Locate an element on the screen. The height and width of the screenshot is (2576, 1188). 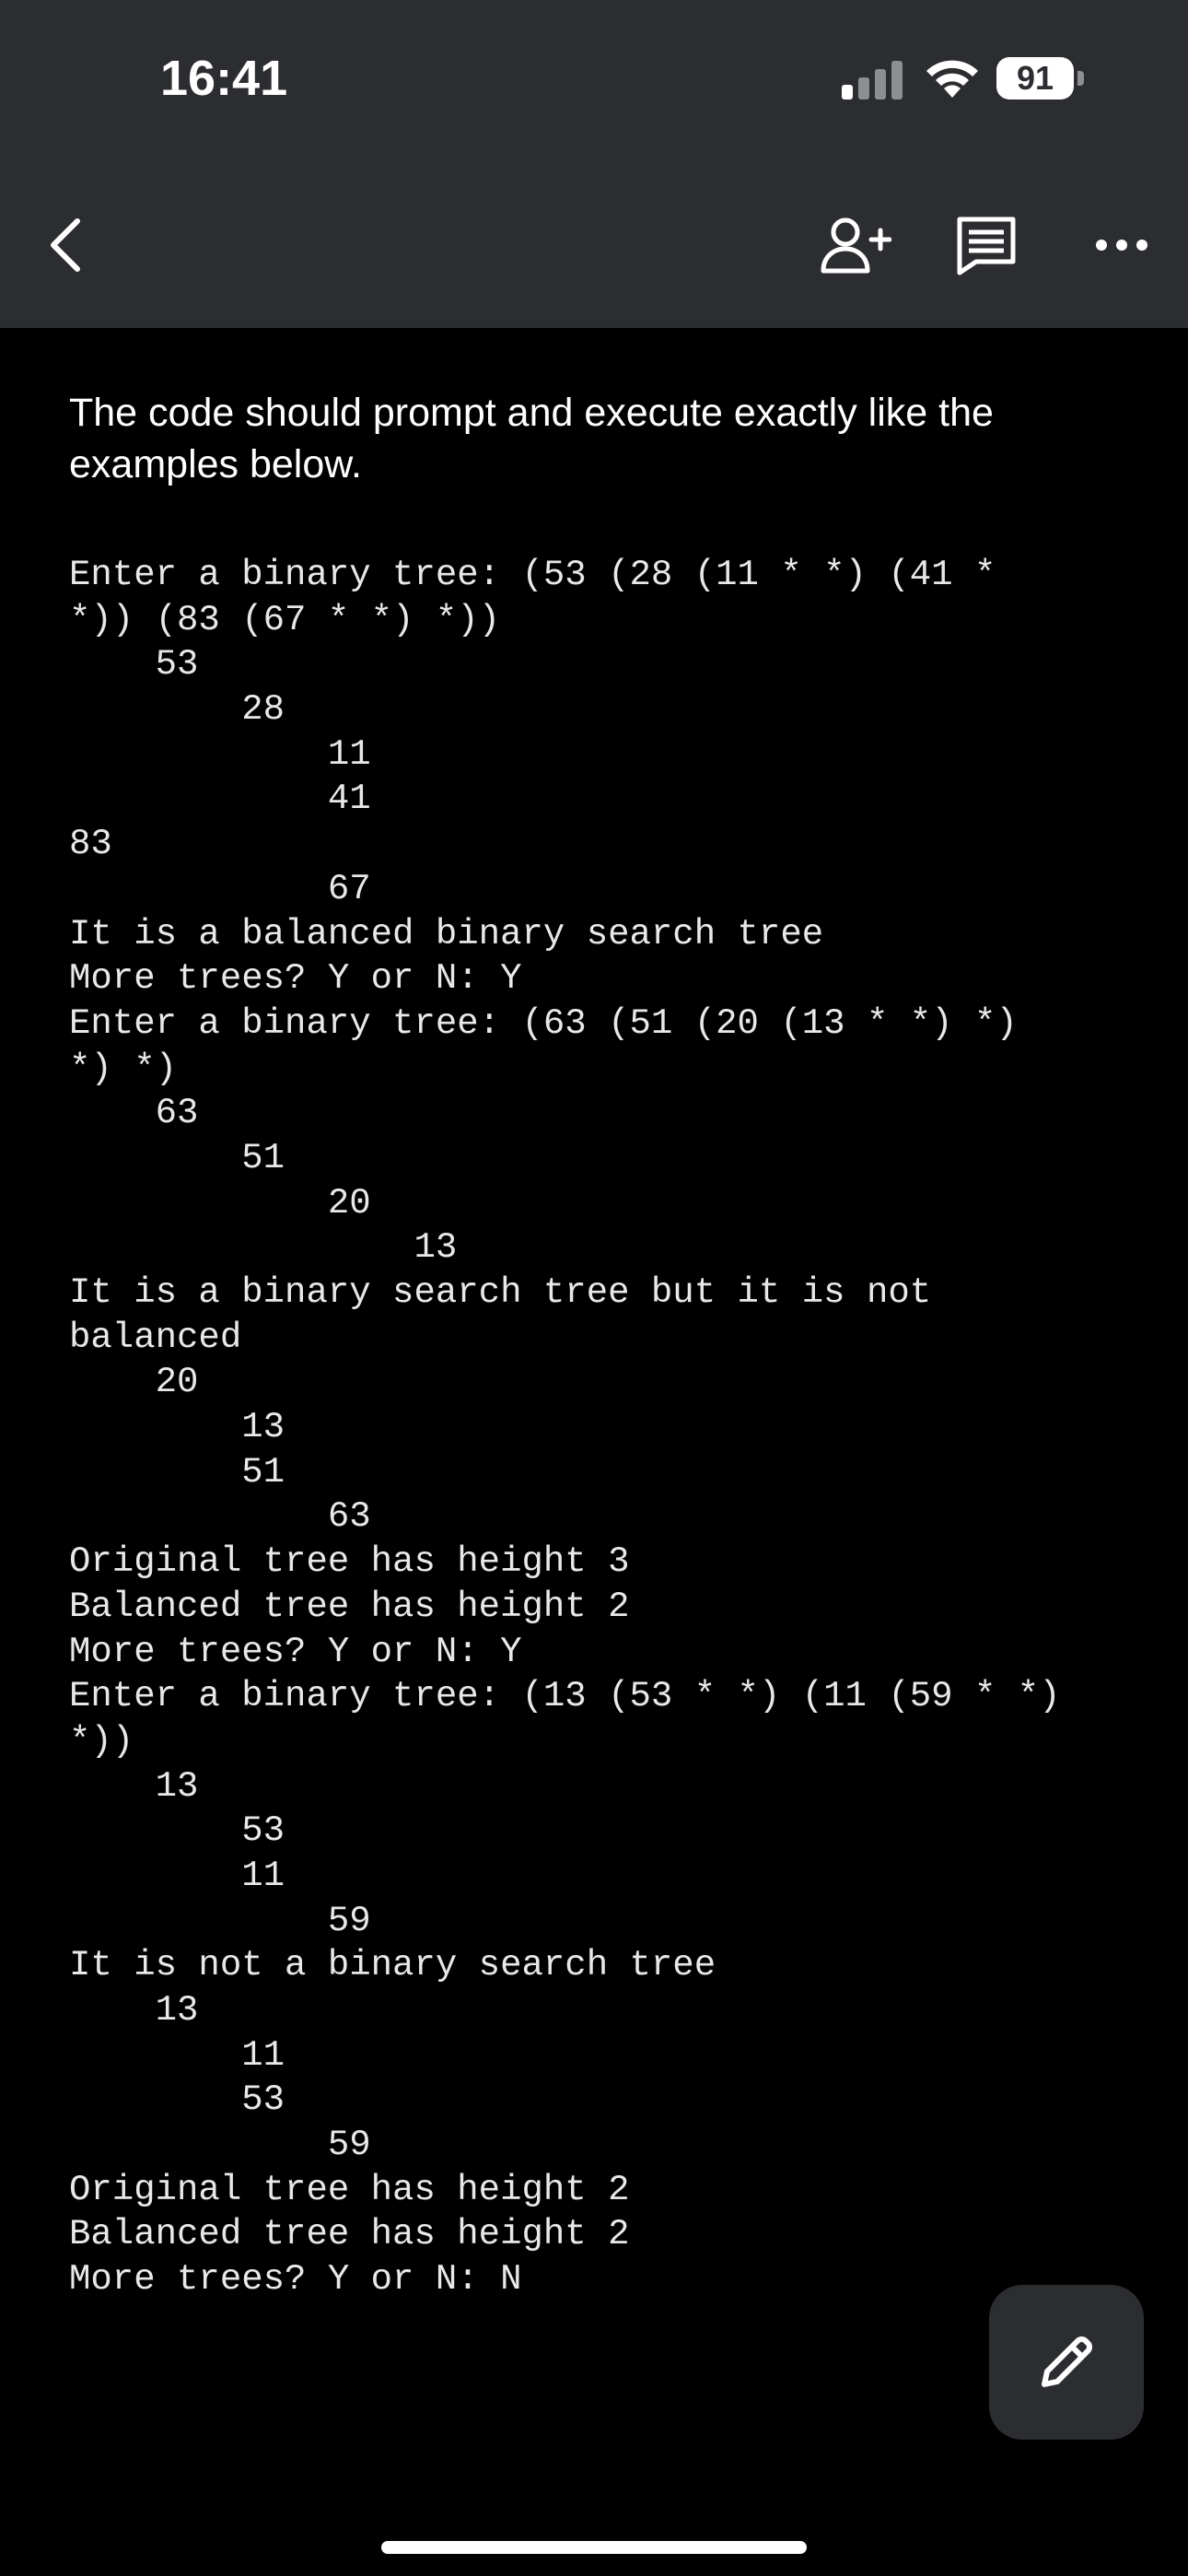
battery-tip is located at coordinates (1080, 78).